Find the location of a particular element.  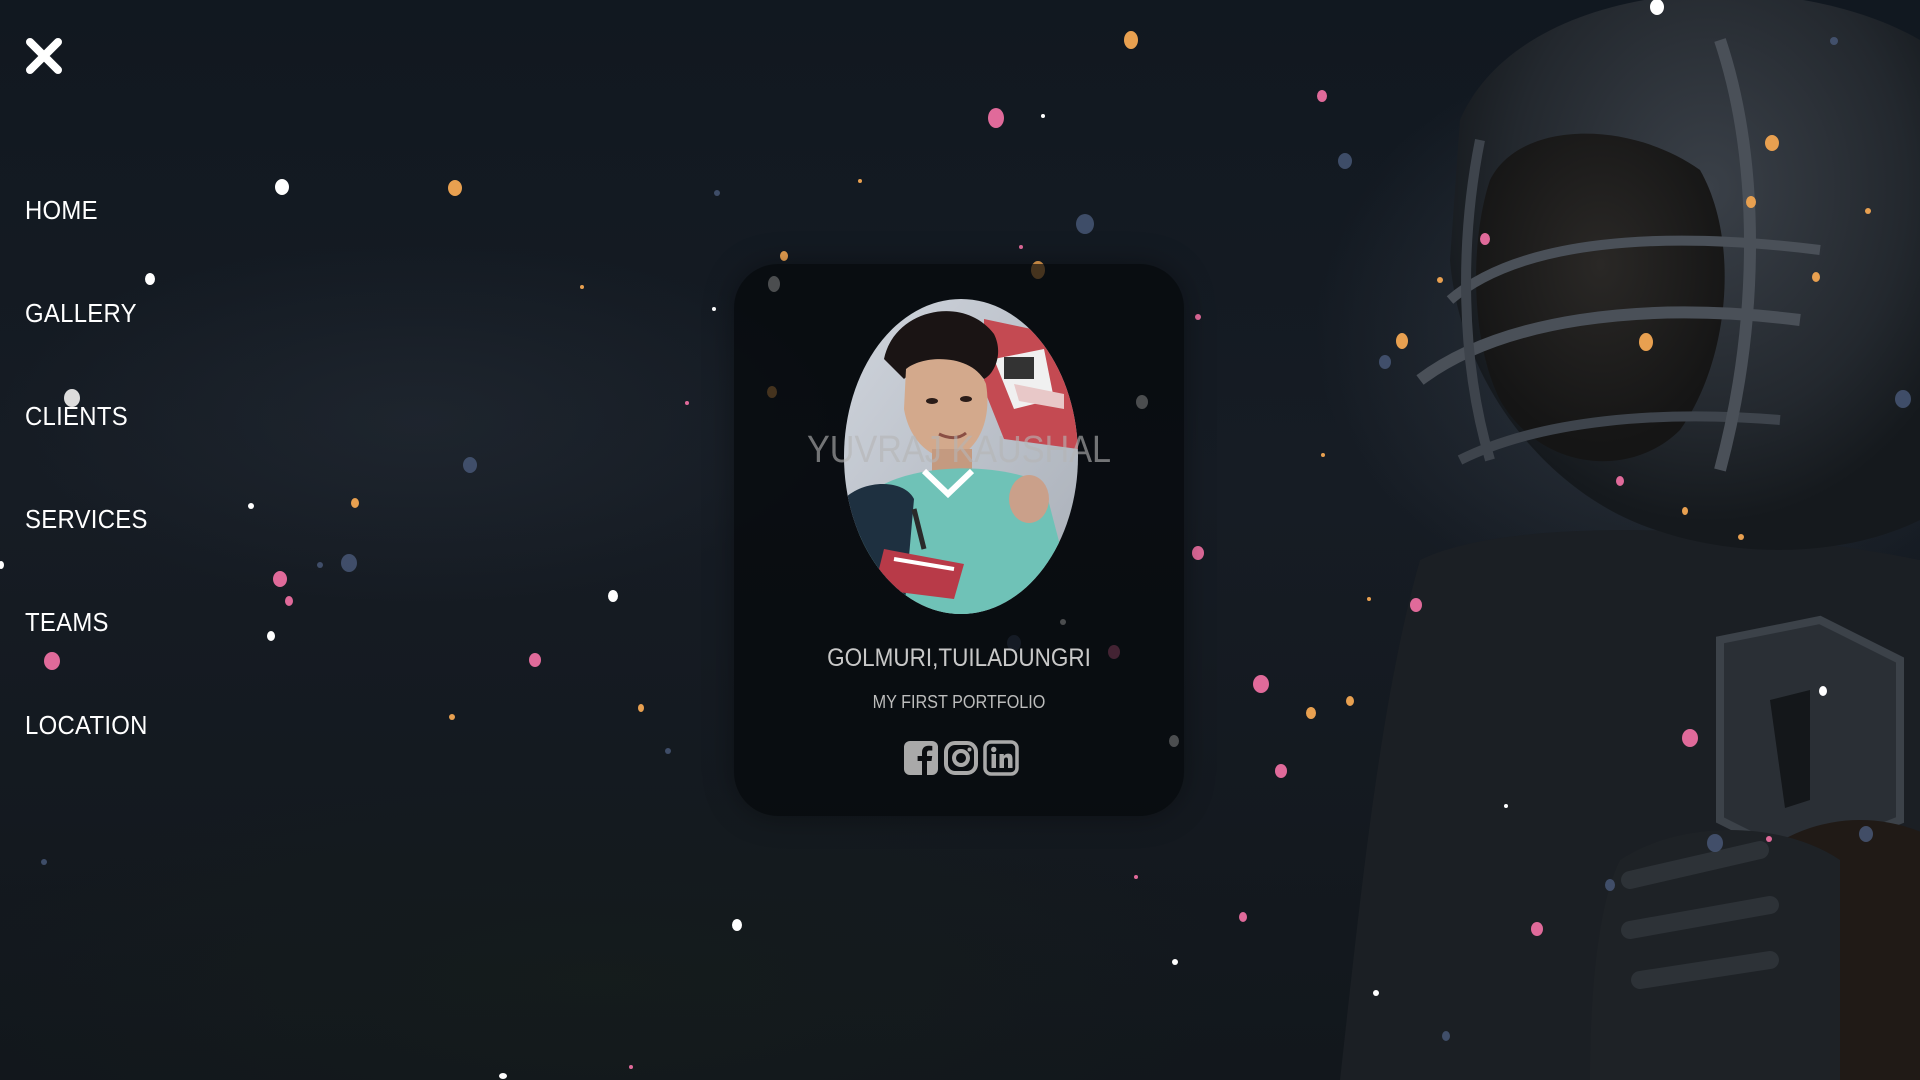

facebook-link is located at coordinates (921, 758).